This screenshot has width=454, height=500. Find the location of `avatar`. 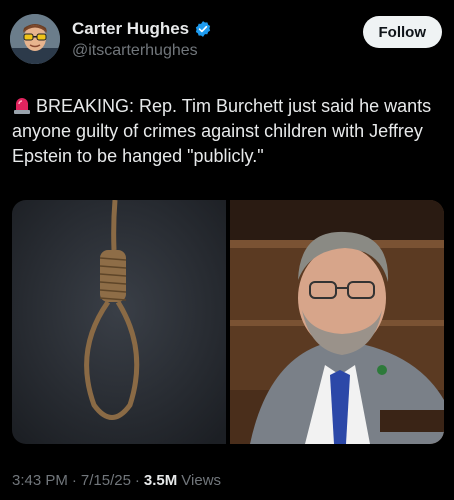

avatar is located at coordinates (35, 39).